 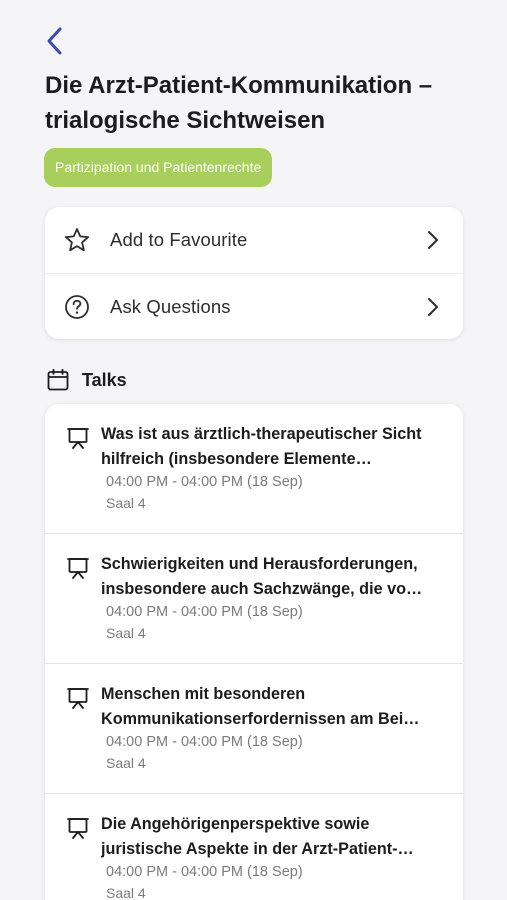 What do you see at coordinates (104, 379) in the screenshot?
I see `talks-section-title: Talks` at bounding box center [104, 379].